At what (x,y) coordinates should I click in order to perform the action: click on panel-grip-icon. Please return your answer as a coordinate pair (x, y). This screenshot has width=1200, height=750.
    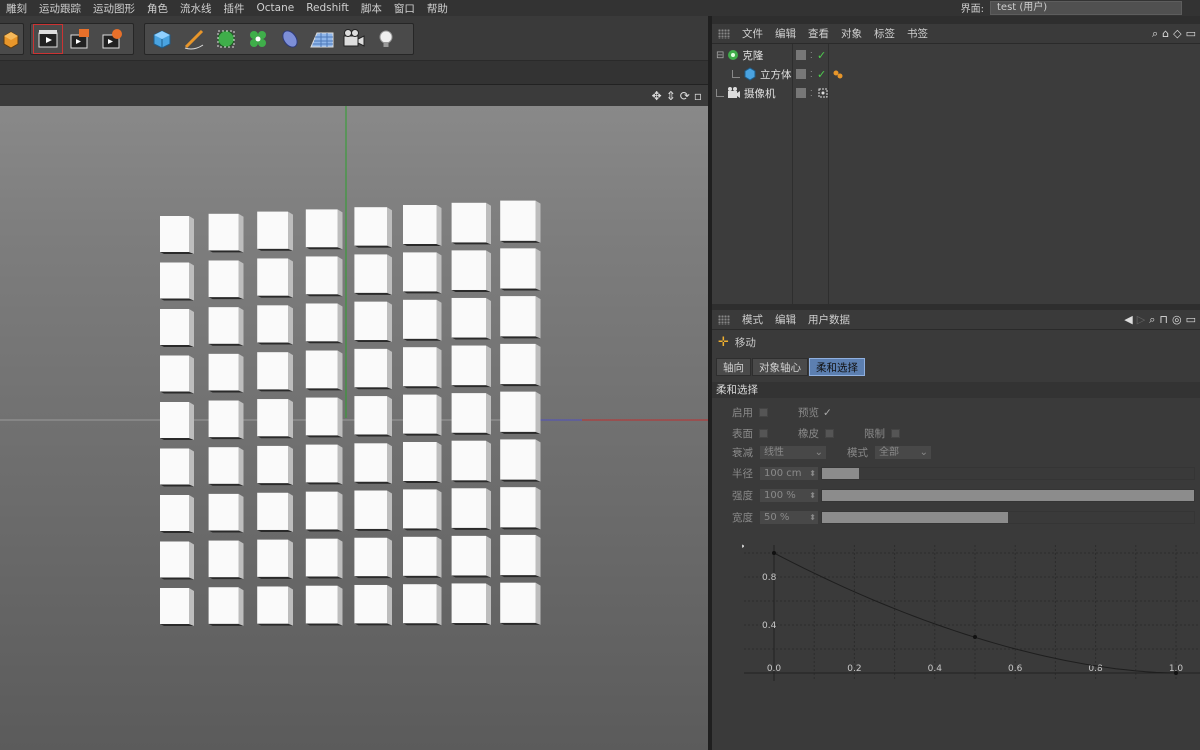
    Looking at the image, I should click on (724, 319).